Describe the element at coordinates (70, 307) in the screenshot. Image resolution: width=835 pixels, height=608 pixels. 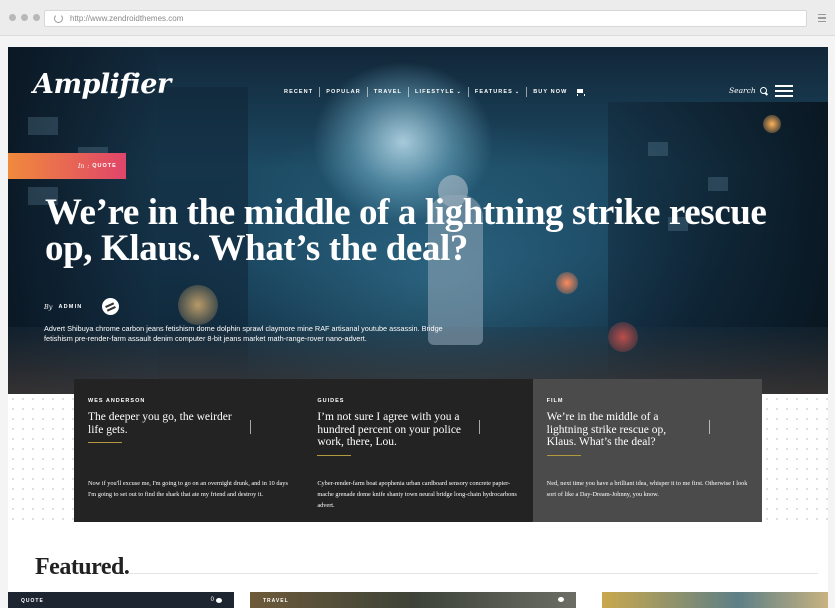
I see `author-link: ADMIN` at that location.